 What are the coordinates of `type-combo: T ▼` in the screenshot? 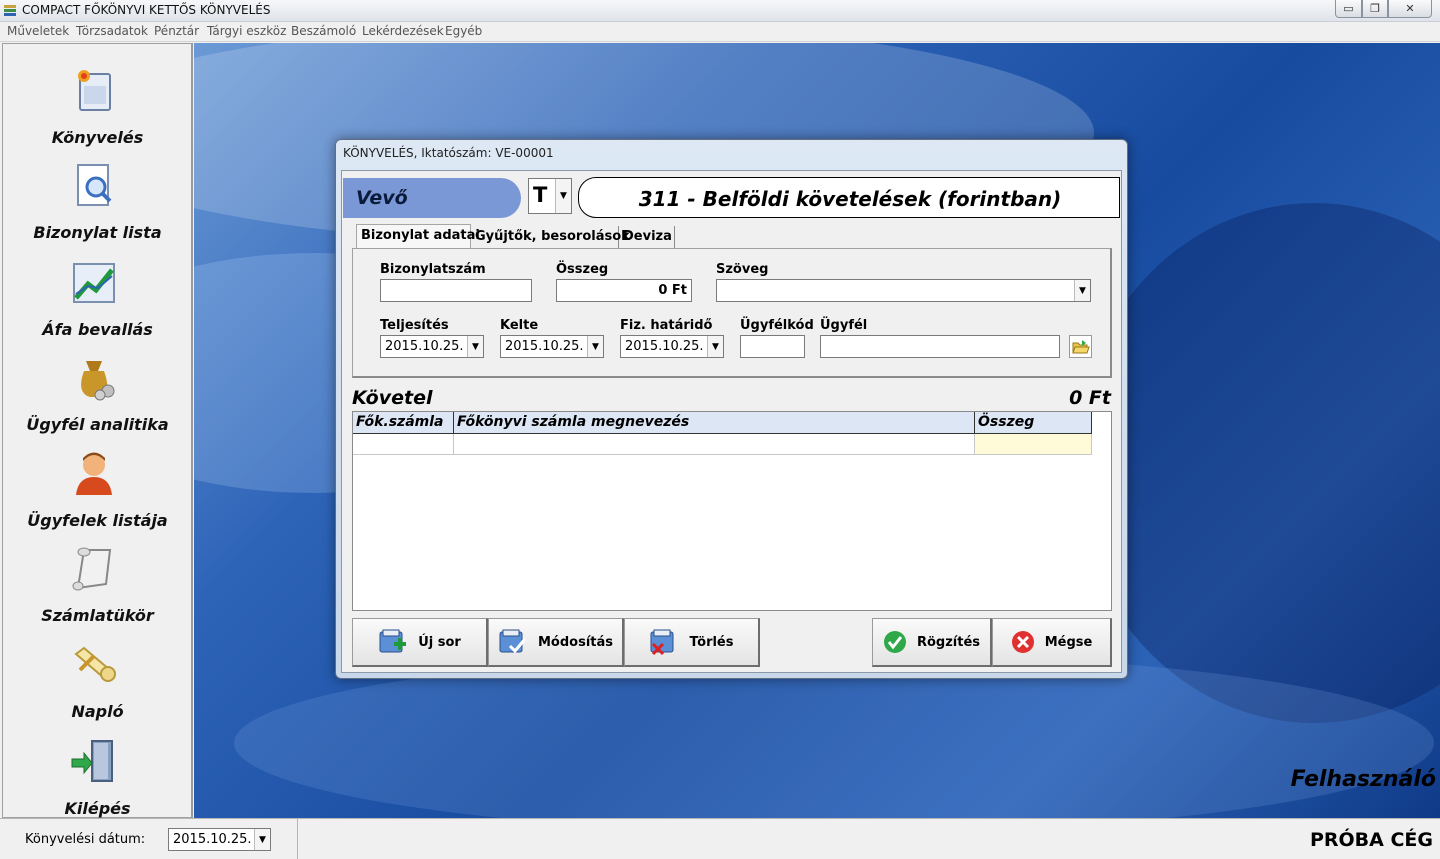 It's located at (550, 196).